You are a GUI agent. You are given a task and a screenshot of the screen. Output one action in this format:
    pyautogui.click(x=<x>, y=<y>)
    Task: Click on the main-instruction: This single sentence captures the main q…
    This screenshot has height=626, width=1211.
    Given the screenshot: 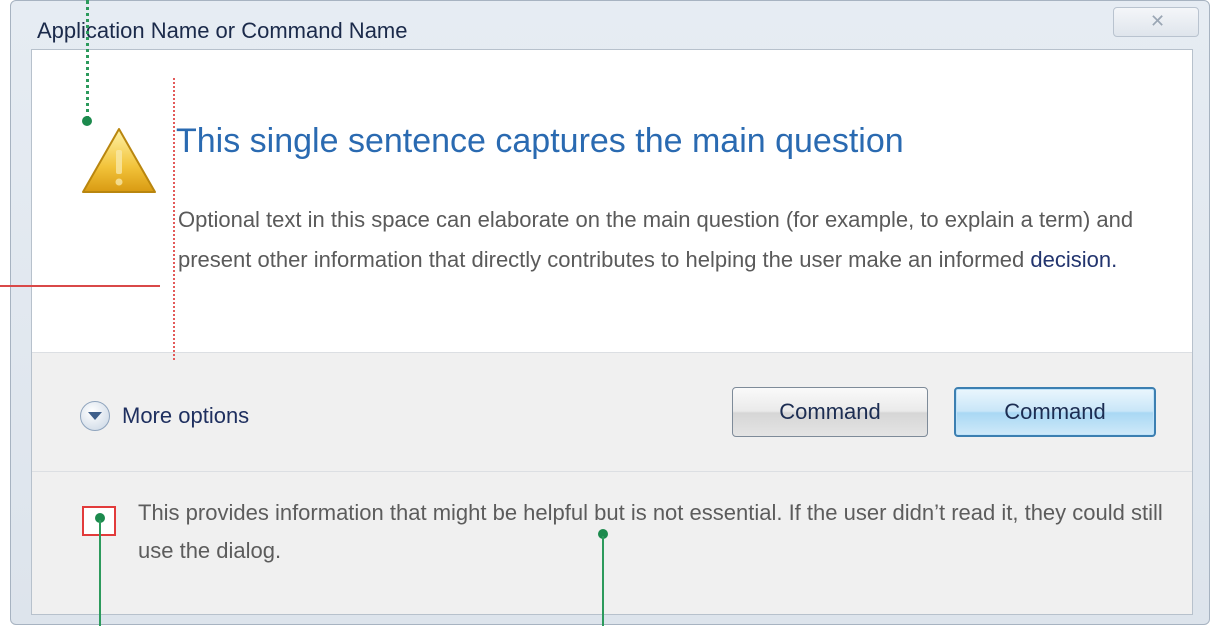 What is the action you would take?
    pyautogui.click(x=540, y=141)
    